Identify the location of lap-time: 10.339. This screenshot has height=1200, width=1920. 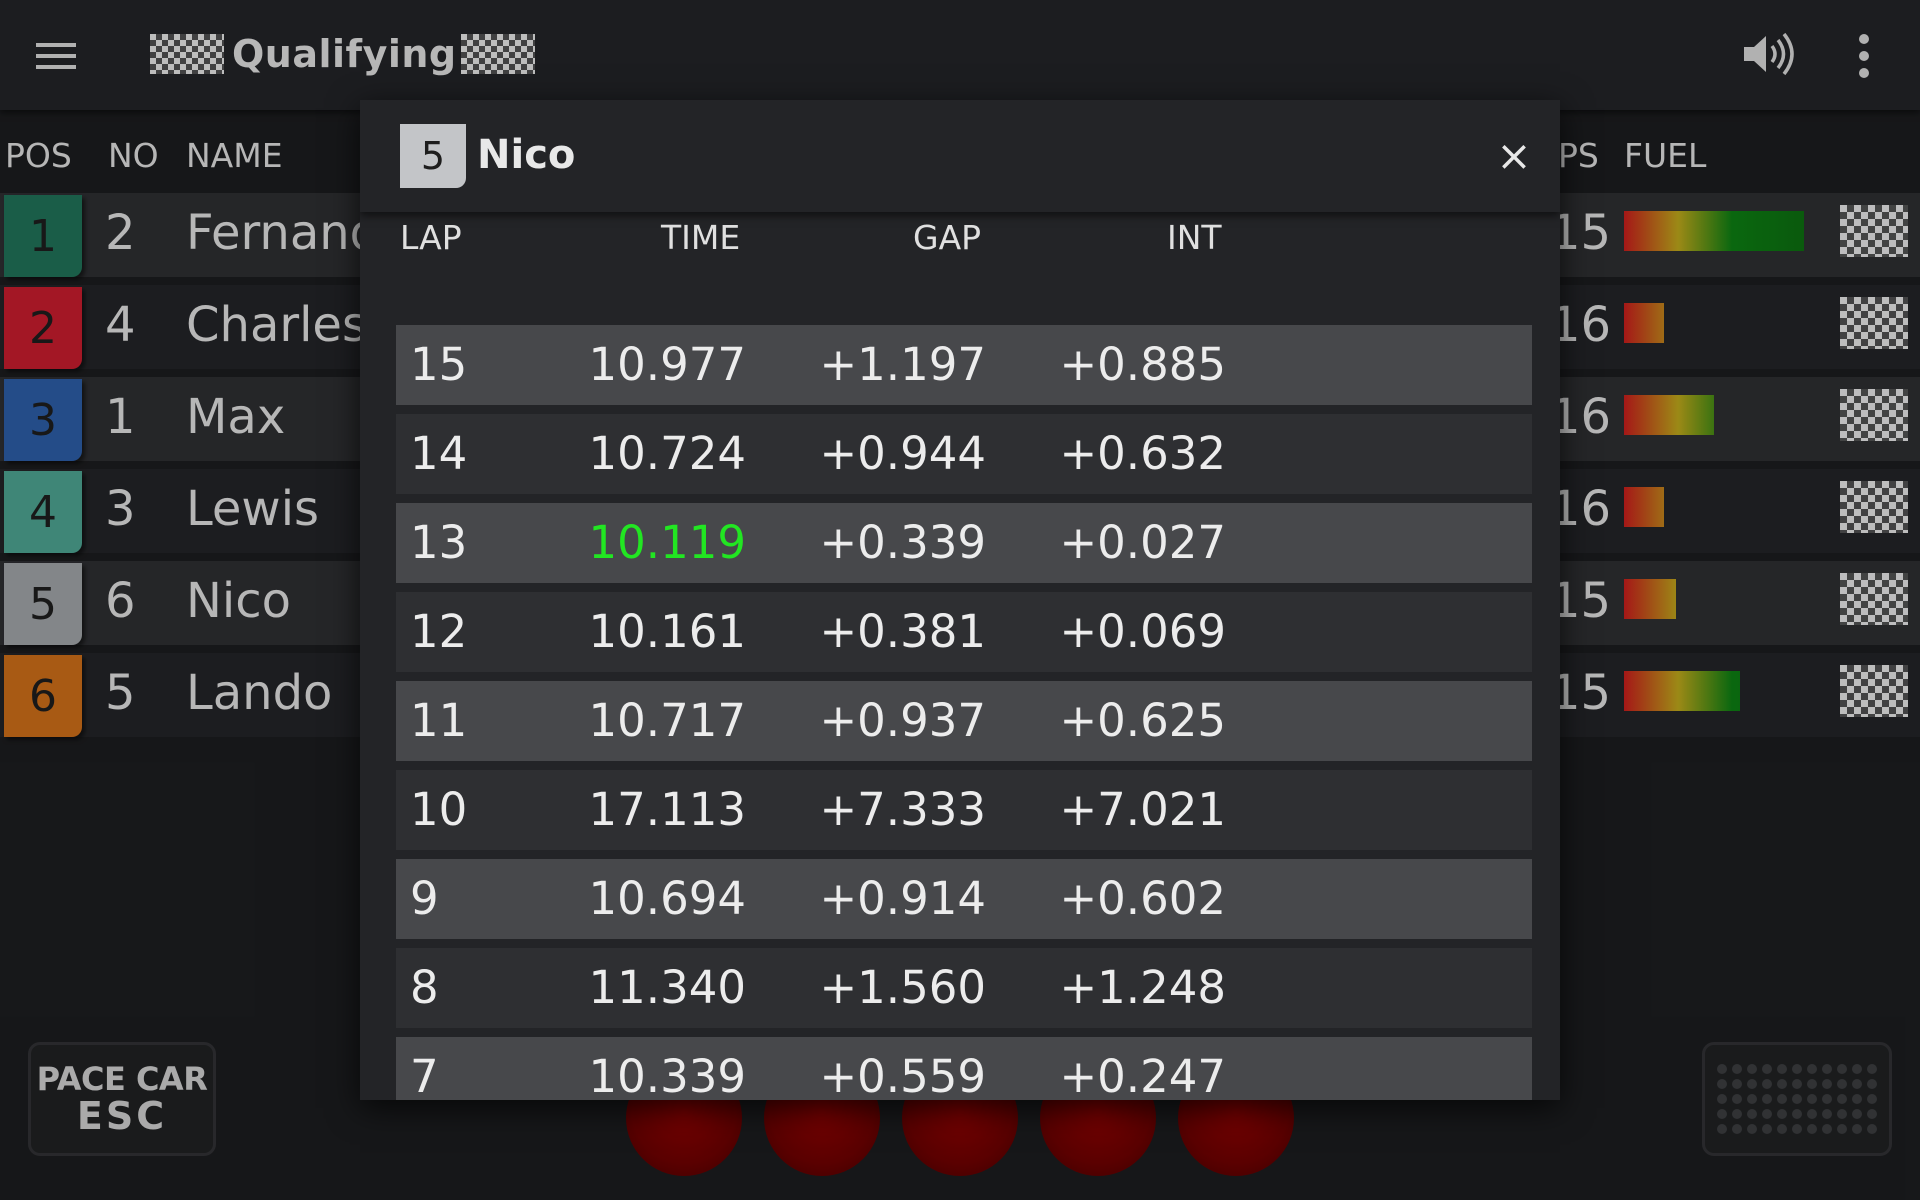
(667, 1075).